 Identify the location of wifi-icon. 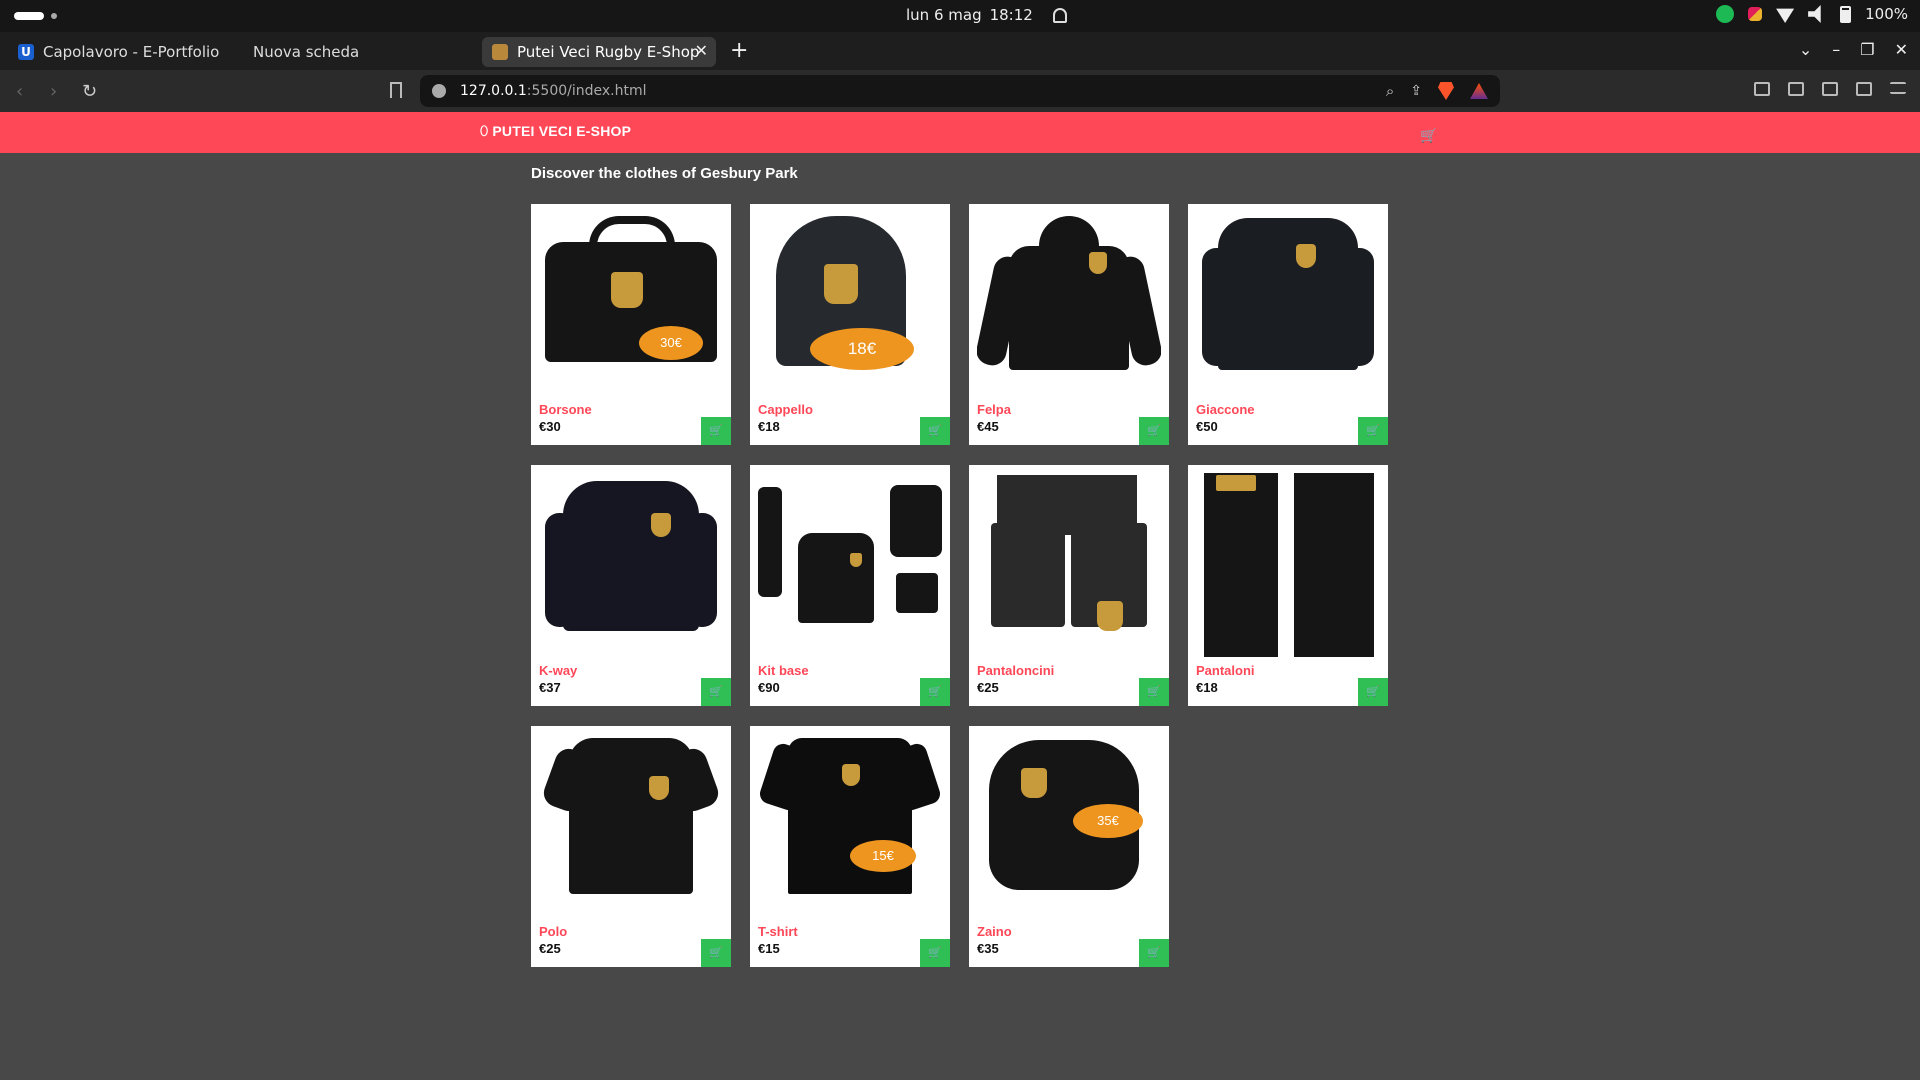
(1785, 15).